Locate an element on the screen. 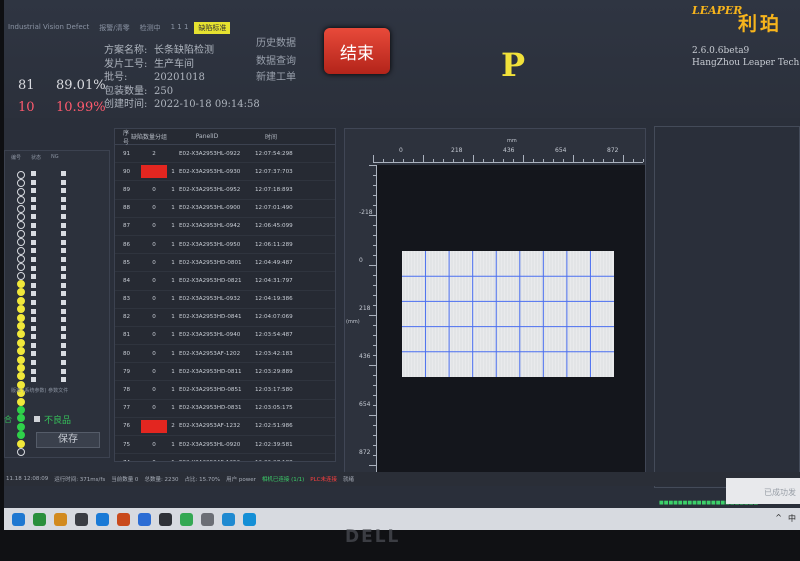 The width and height of the screenshot is (800, 561). table-row: 87 0 1 E02-X3A2953HL-0942 12:06:45:099 is located at coordinates (225, 227).